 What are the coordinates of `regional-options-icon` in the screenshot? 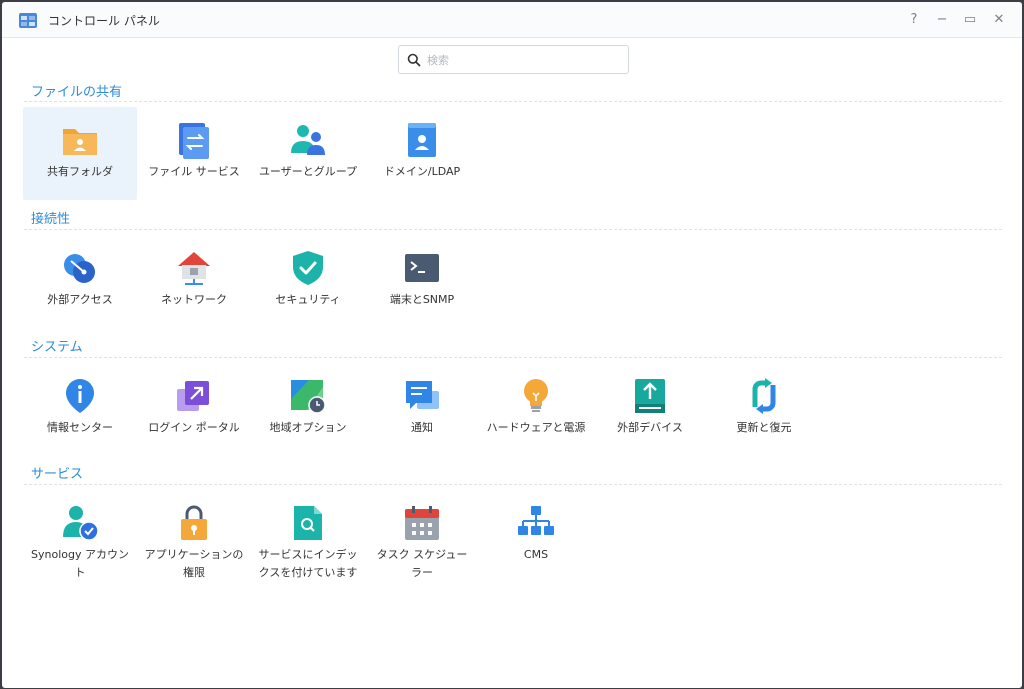 It's located at (308, 397).